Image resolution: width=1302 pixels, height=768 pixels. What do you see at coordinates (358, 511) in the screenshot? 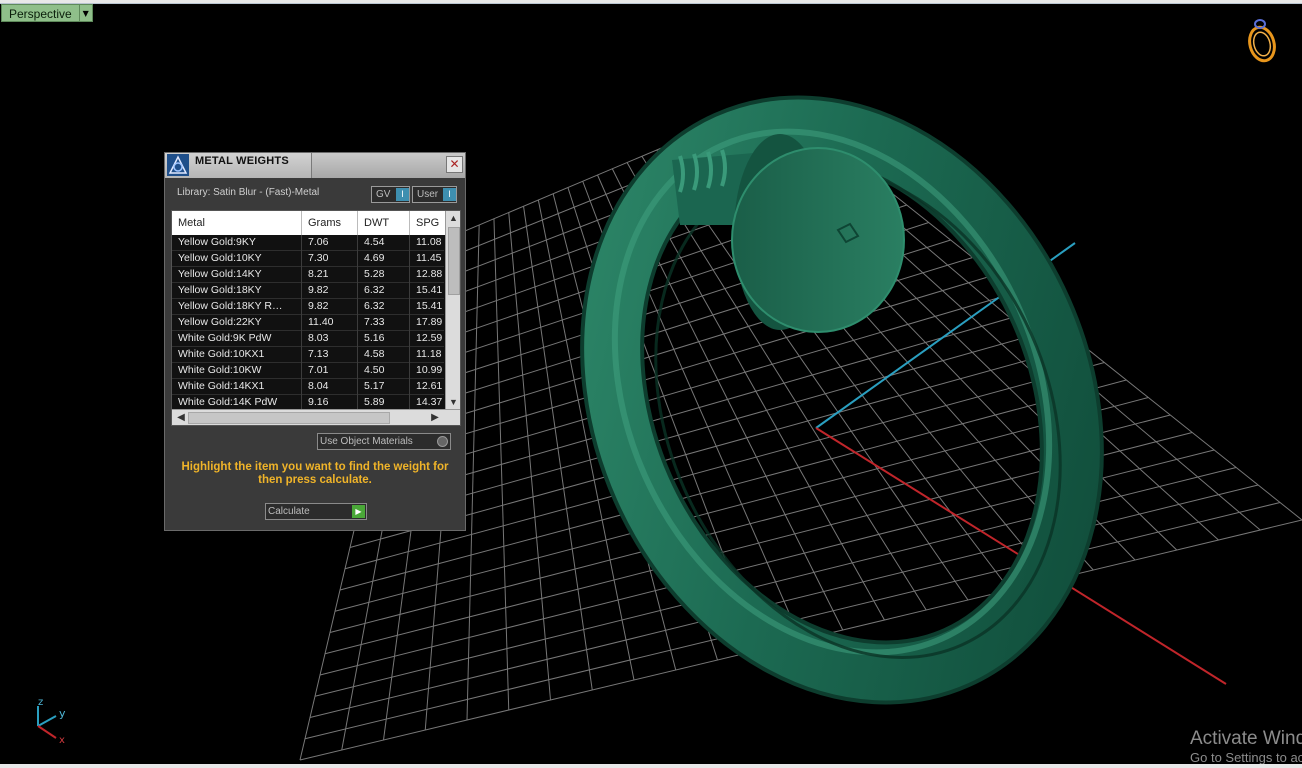
I see `play-icon: ▶` at bounding box center [358, 511].